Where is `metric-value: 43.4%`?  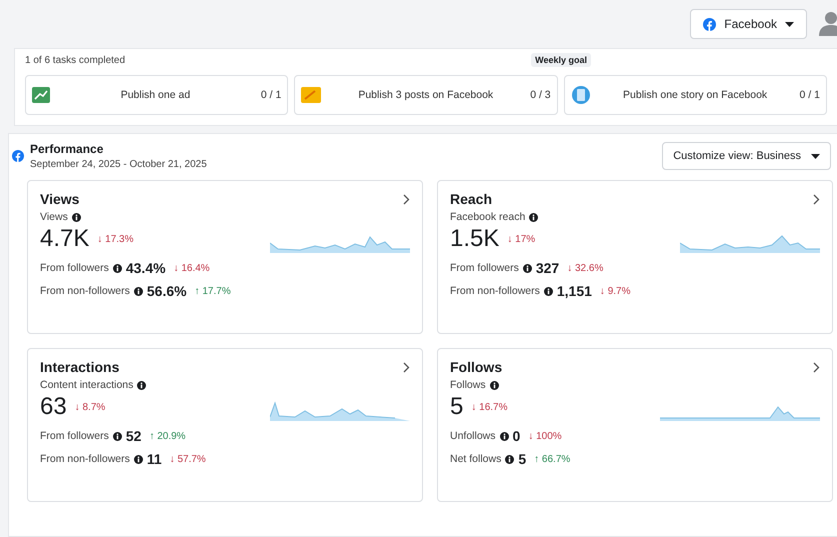 metric-value: 43.4% is located at coordinates (146, 268).